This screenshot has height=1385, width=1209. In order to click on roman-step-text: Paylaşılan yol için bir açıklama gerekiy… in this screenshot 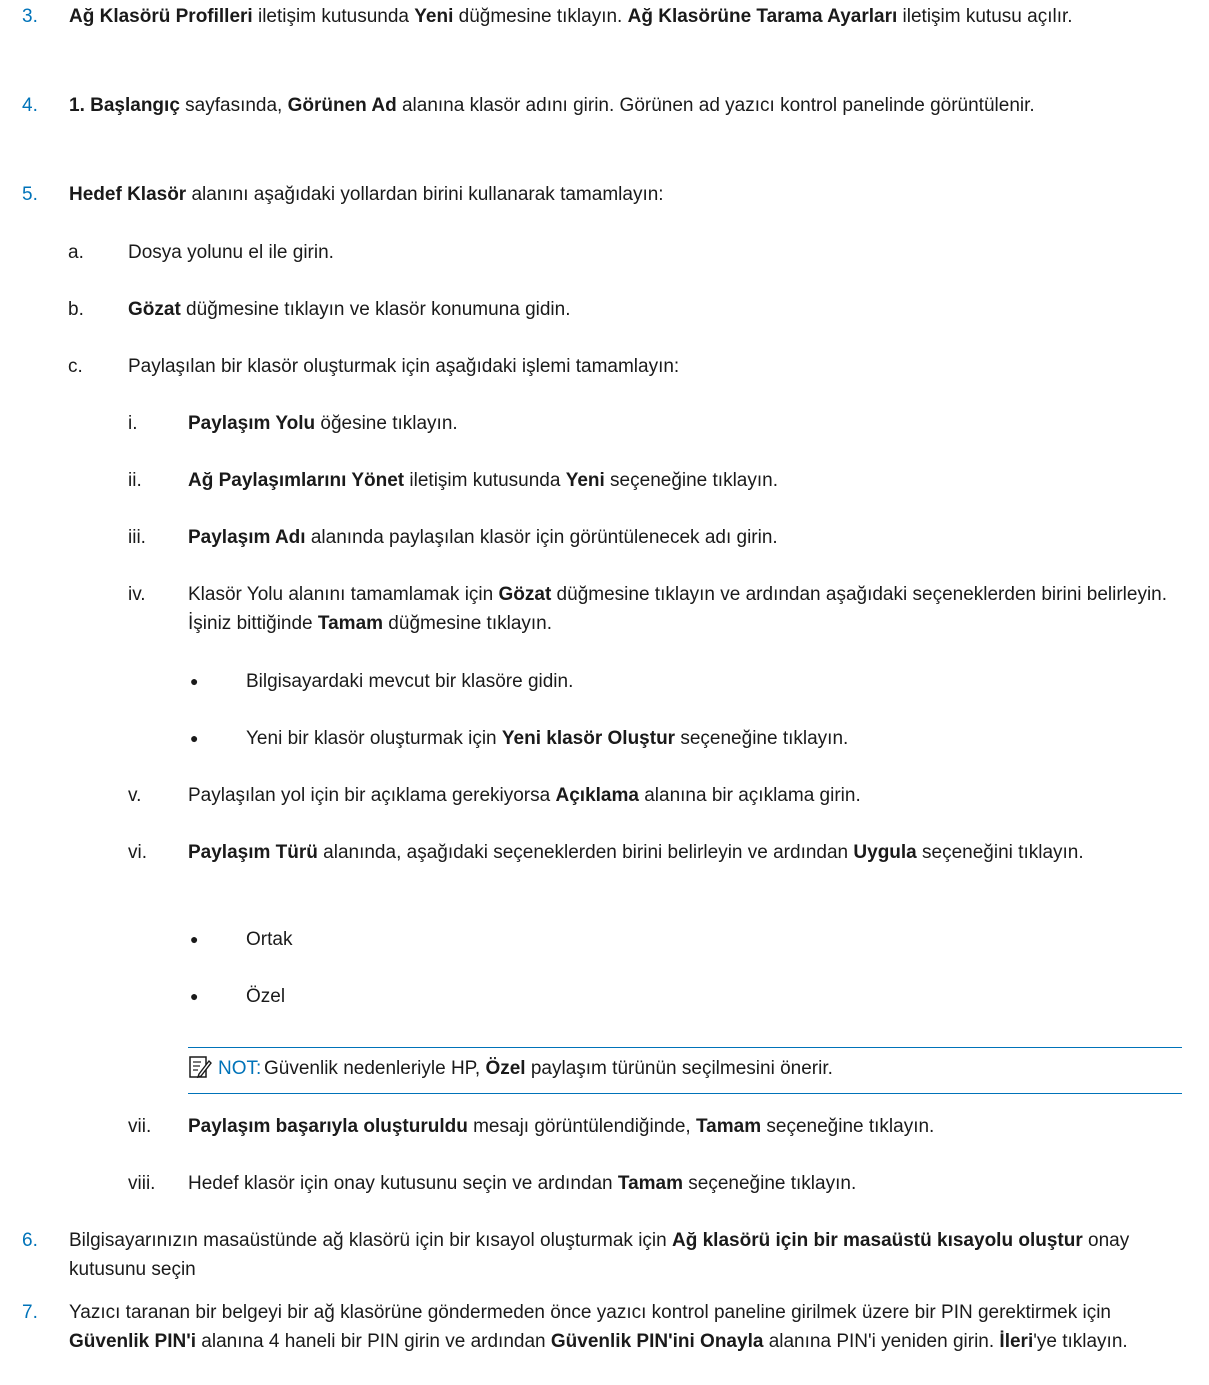, I will do `click(524, 795)`.